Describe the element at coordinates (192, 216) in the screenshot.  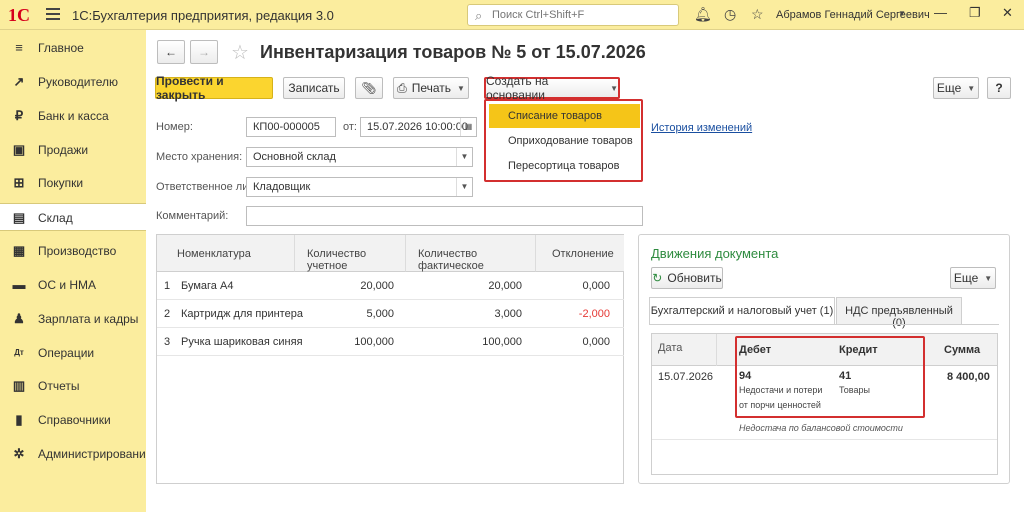
I see `comment-label: Комментарий:` at that location.